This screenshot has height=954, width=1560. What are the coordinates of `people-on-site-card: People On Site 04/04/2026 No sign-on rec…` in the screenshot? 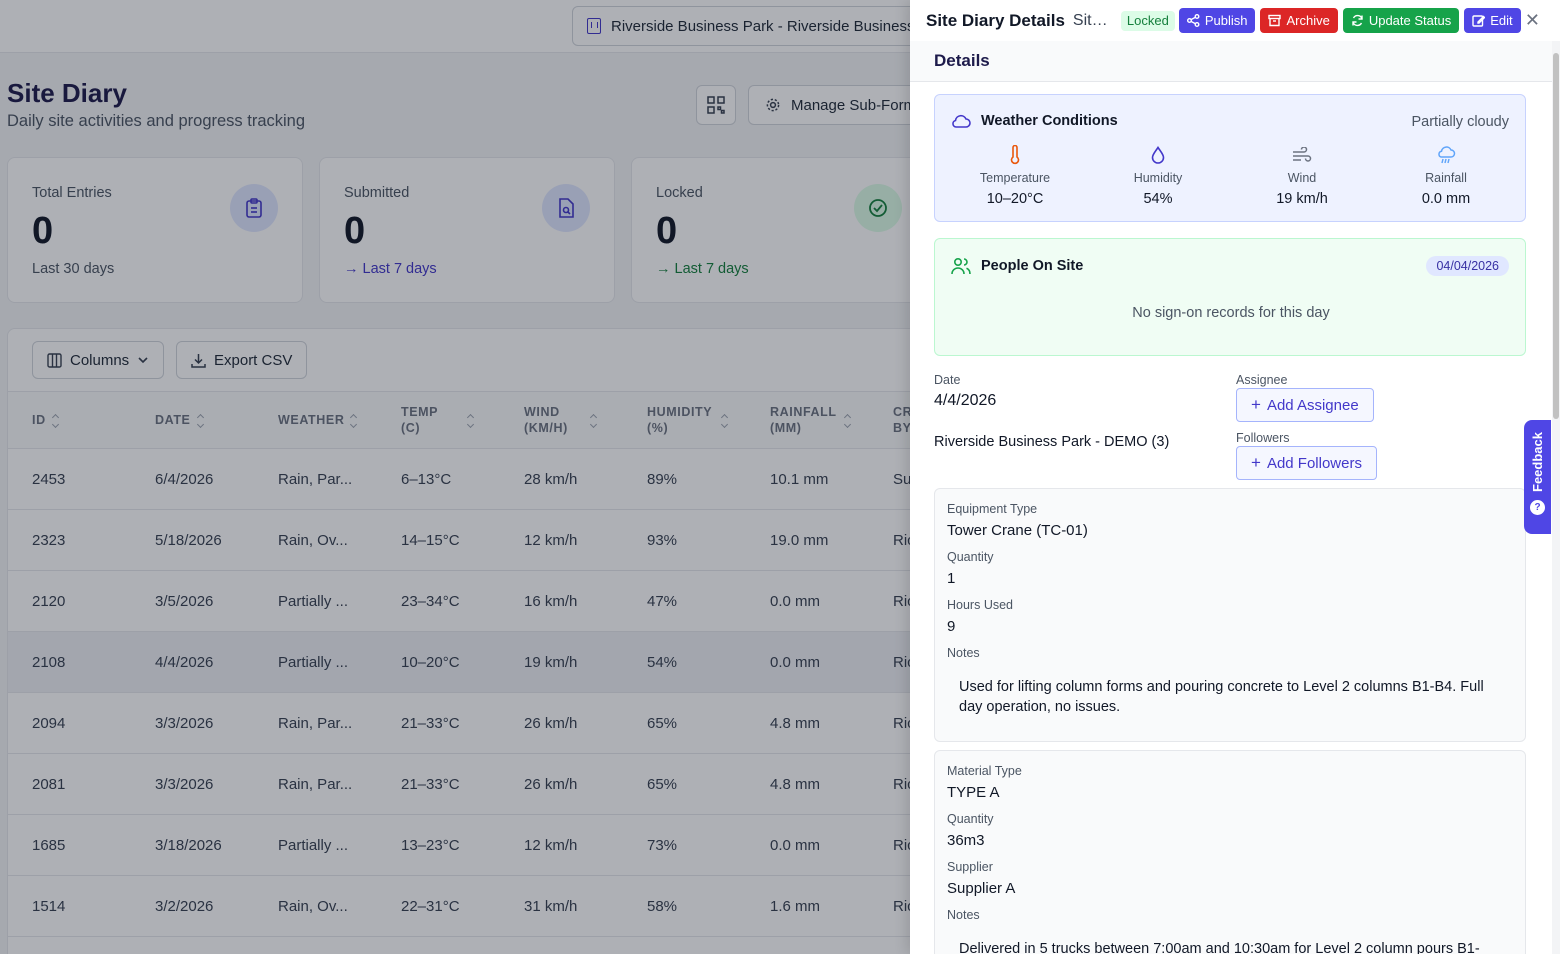 It's located at (1230, 297).